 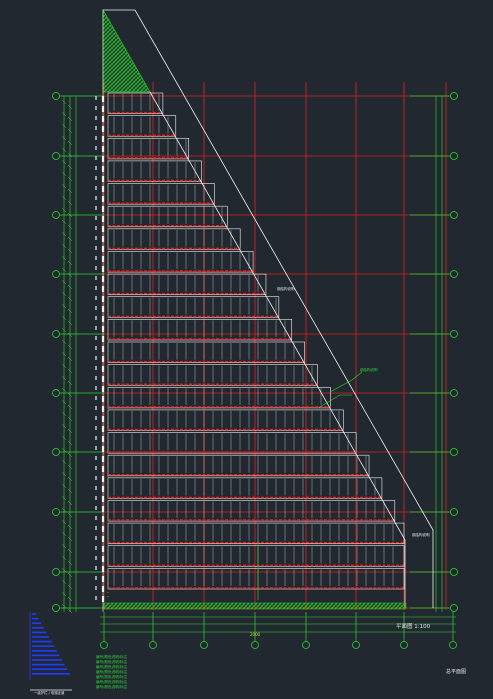 What do you see at coordinates (255, 634) in the screenshot?
I see `dimension-label: 2000` at bounding box center [255, 634].